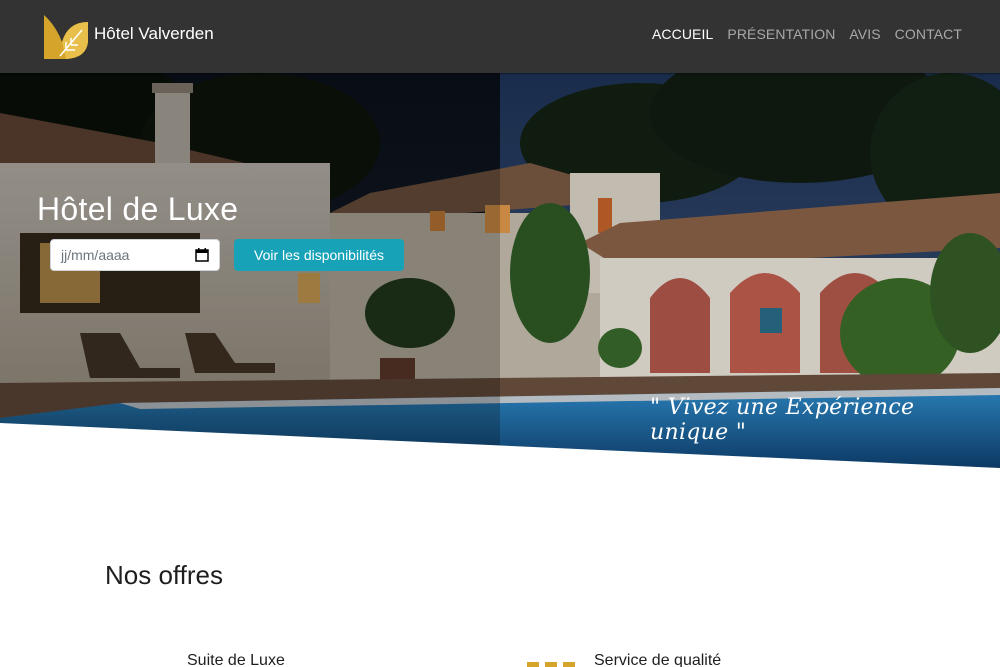 The width and height of the screenshot is (1000, 667). Describe the element at coordinates (658, 659) in the screenshot. I see `offer-item-service: Service de qualité` at that location.